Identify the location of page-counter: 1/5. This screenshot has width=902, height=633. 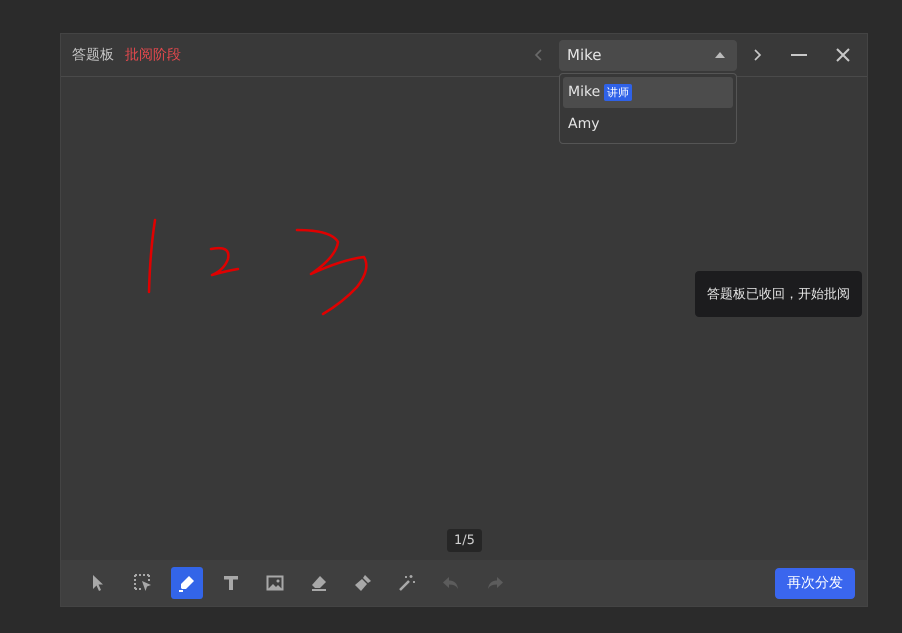
(464, 540).